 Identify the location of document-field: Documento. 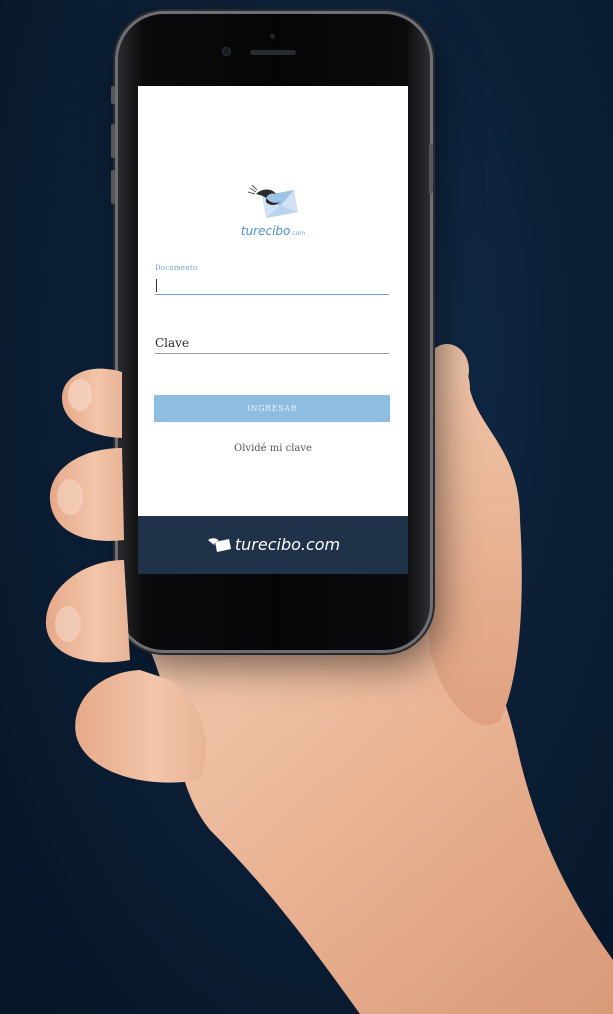
(272, 279).